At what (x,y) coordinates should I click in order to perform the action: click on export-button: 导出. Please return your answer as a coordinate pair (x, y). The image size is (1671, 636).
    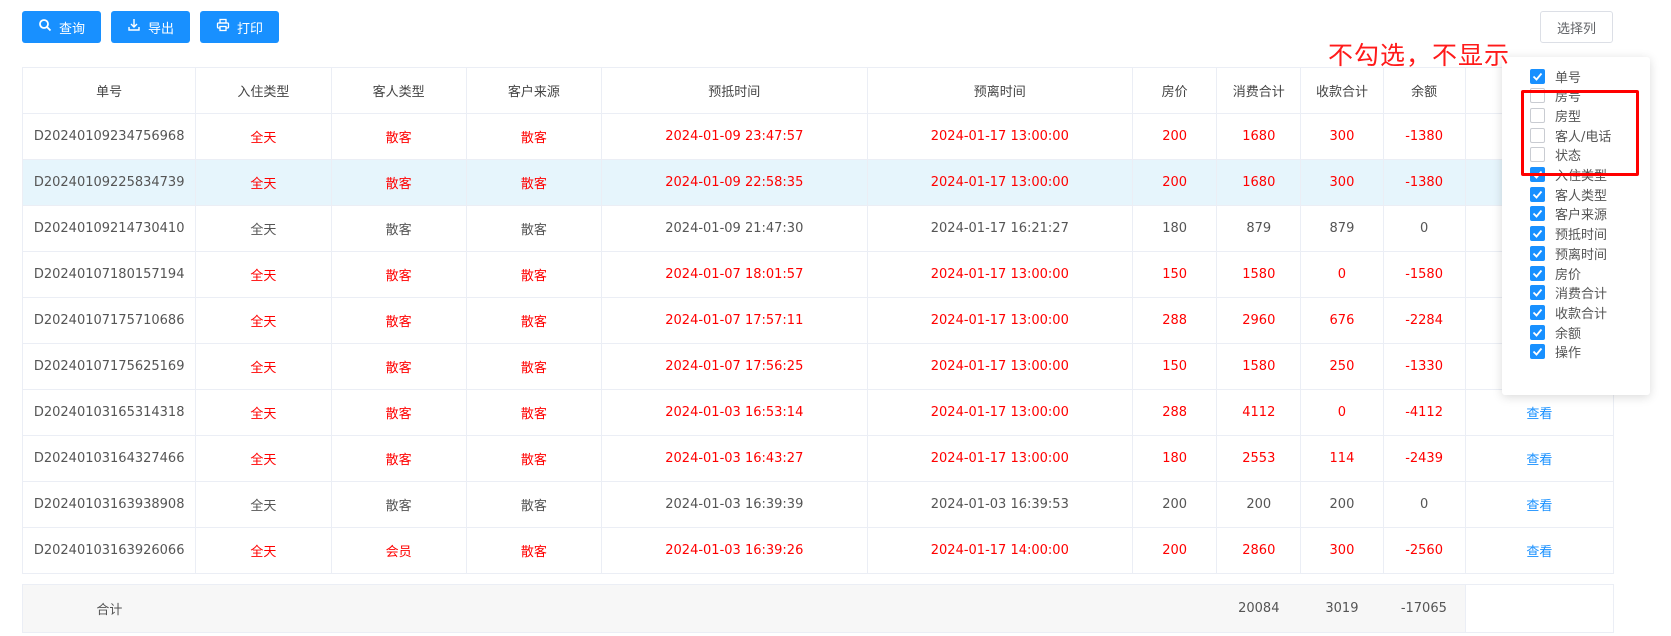
    Looking at the image, I should click on (151, 27).